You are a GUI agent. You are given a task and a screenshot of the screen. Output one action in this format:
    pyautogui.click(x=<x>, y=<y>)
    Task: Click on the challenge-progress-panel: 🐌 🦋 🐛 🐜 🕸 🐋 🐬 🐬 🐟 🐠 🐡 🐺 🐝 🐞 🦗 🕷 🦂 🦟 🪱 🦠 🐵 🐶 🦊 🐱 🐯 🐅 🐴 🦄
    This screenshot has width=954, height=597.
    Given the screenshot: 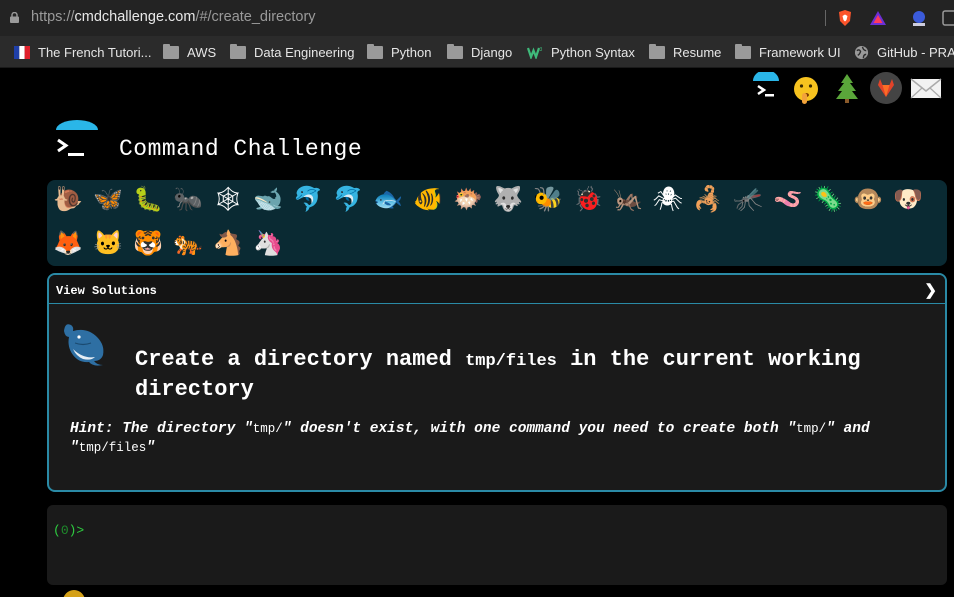 What is the action you would take?
    pyautogui.click(x=497, y=223)
    